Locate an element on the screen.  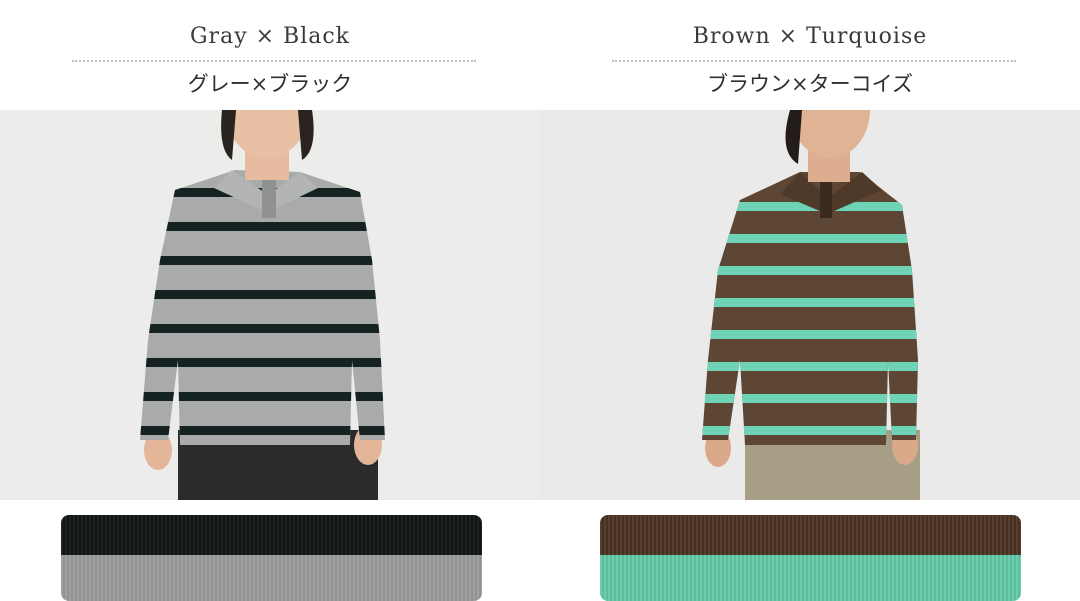
variant-title-english: Brown × Turquoise is located at coordinates (810, 36).